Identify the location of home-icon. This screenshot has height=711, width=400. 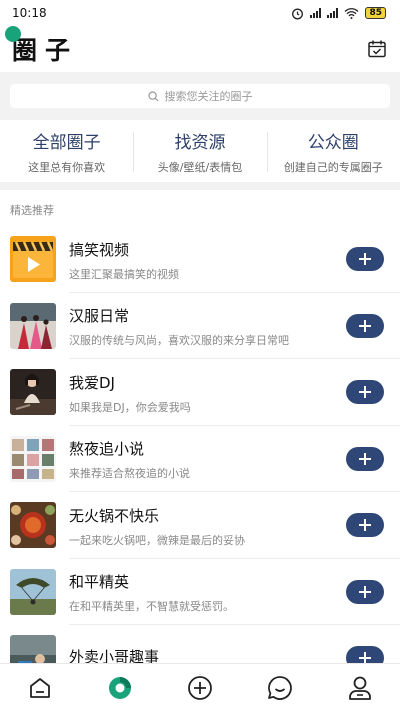
(40, 687).